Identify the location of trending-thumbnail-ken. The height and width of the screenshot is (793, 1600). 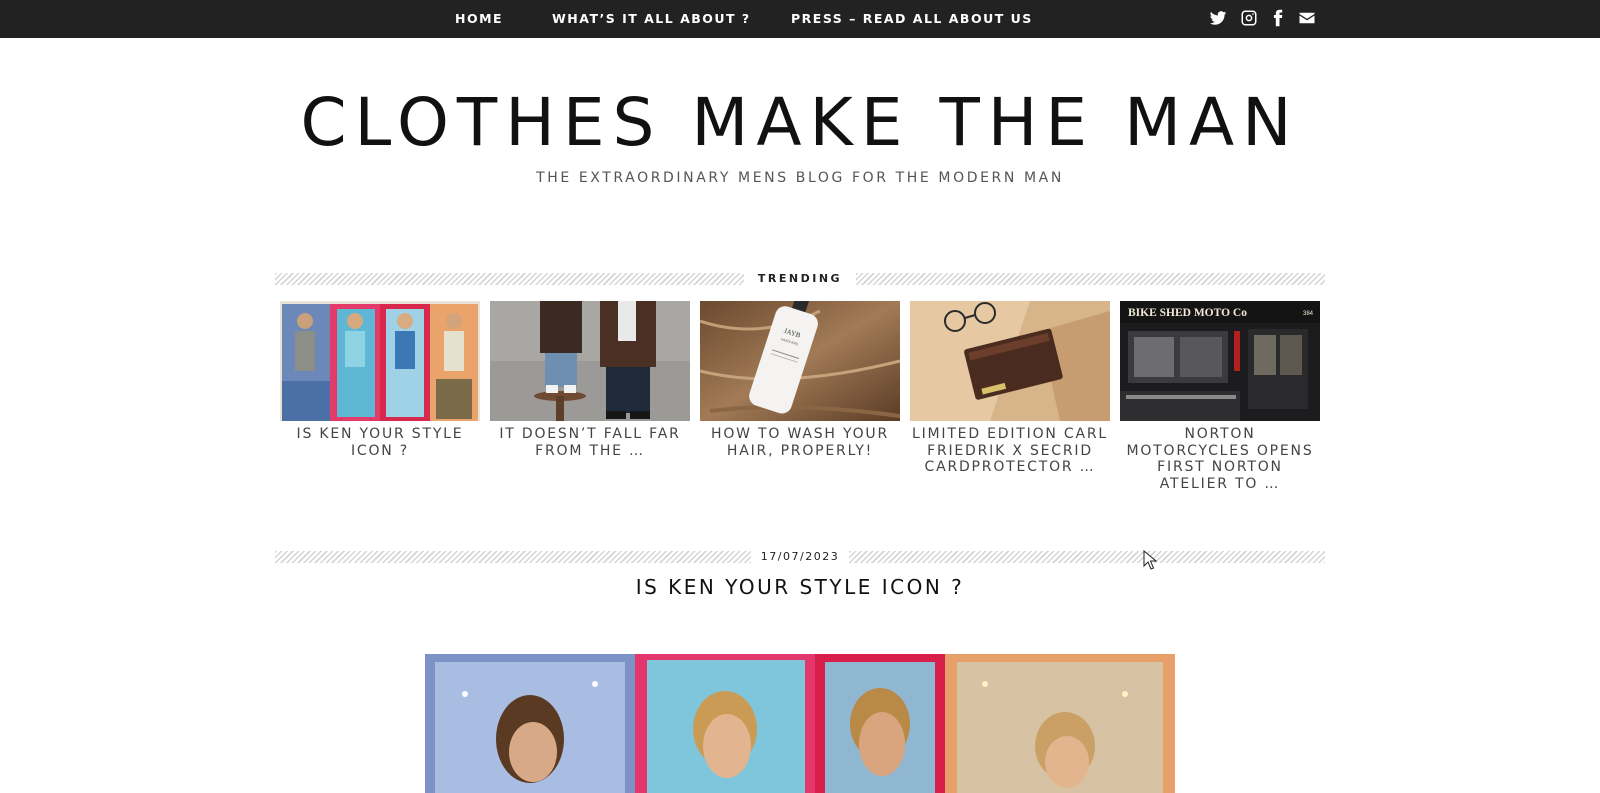
(380, 361).